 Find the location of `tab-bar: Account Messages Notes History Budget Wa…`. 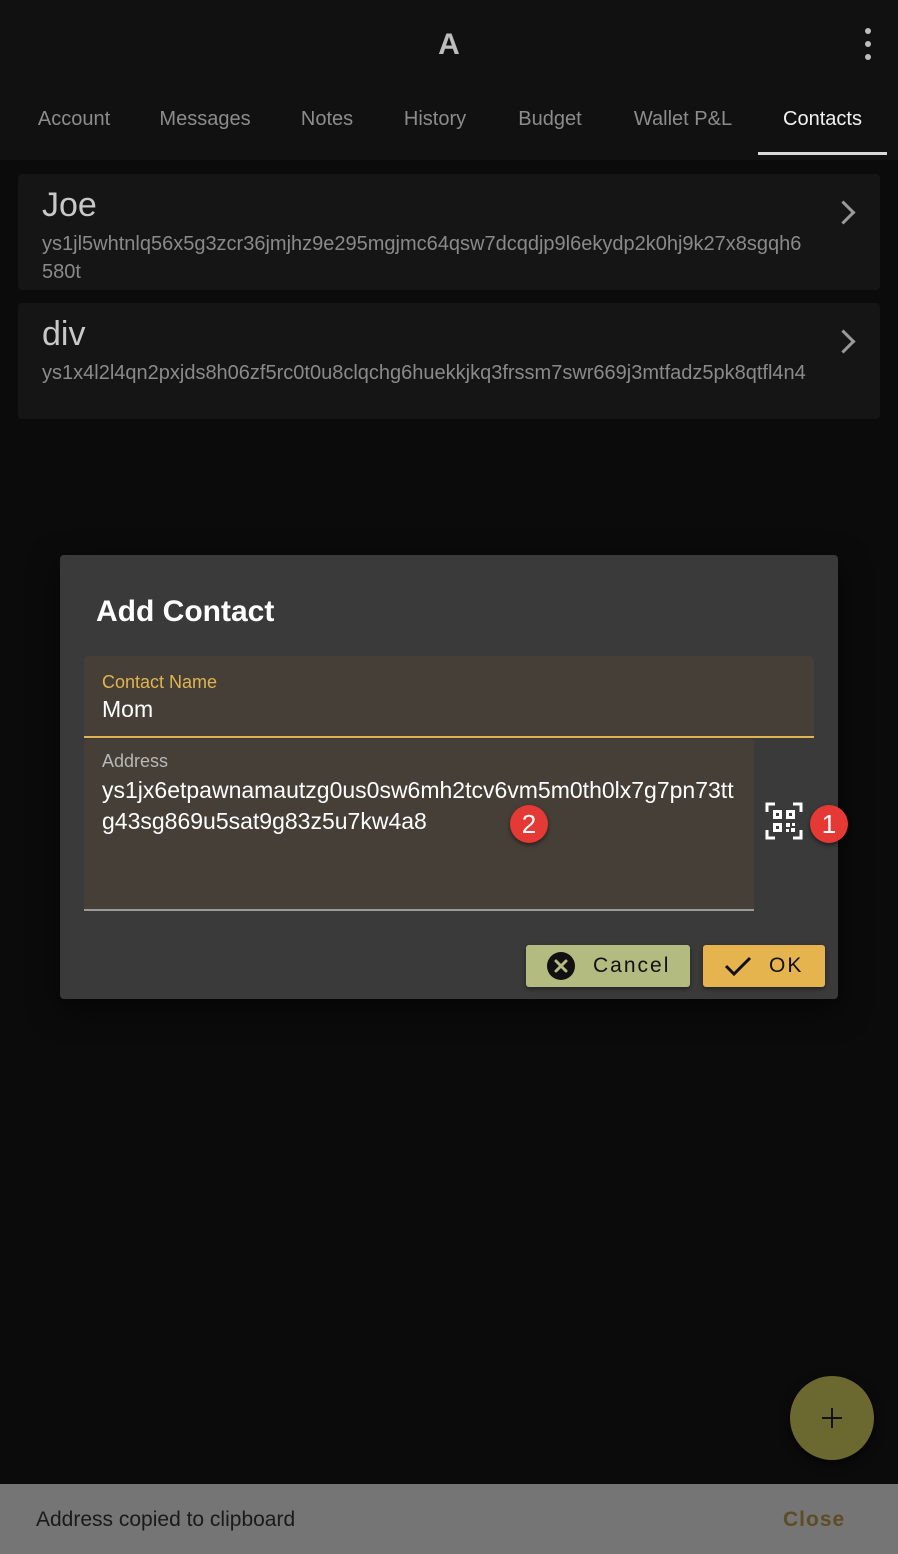

tab-bar: Account Messages Notes History Budget Wa… is located at coordinates (449, 125).